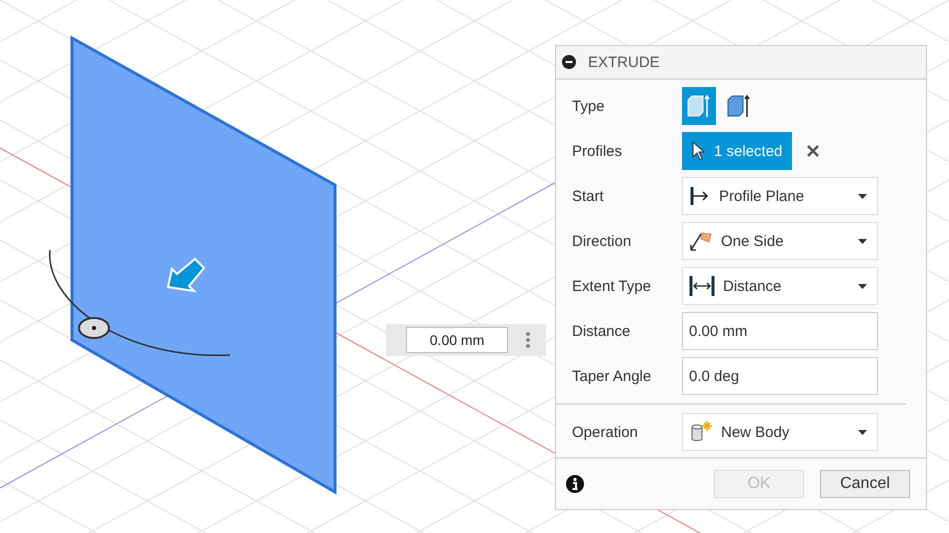 Image resolution: width=949 pixels, height=533 pixels. I want to click on one-side-direction-icon, so click(701, 241).